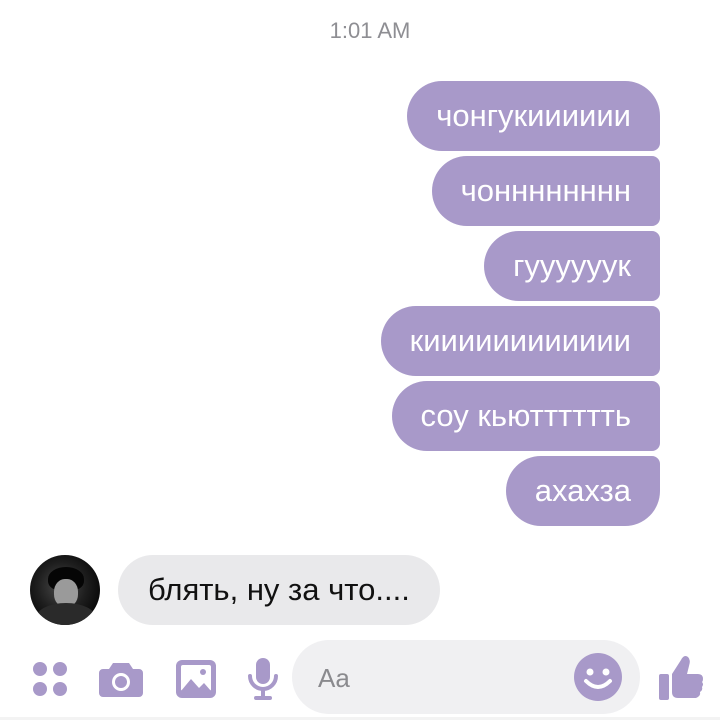  I want to click on outgoing-message-bubble: гуууууук, so click(572, 266).